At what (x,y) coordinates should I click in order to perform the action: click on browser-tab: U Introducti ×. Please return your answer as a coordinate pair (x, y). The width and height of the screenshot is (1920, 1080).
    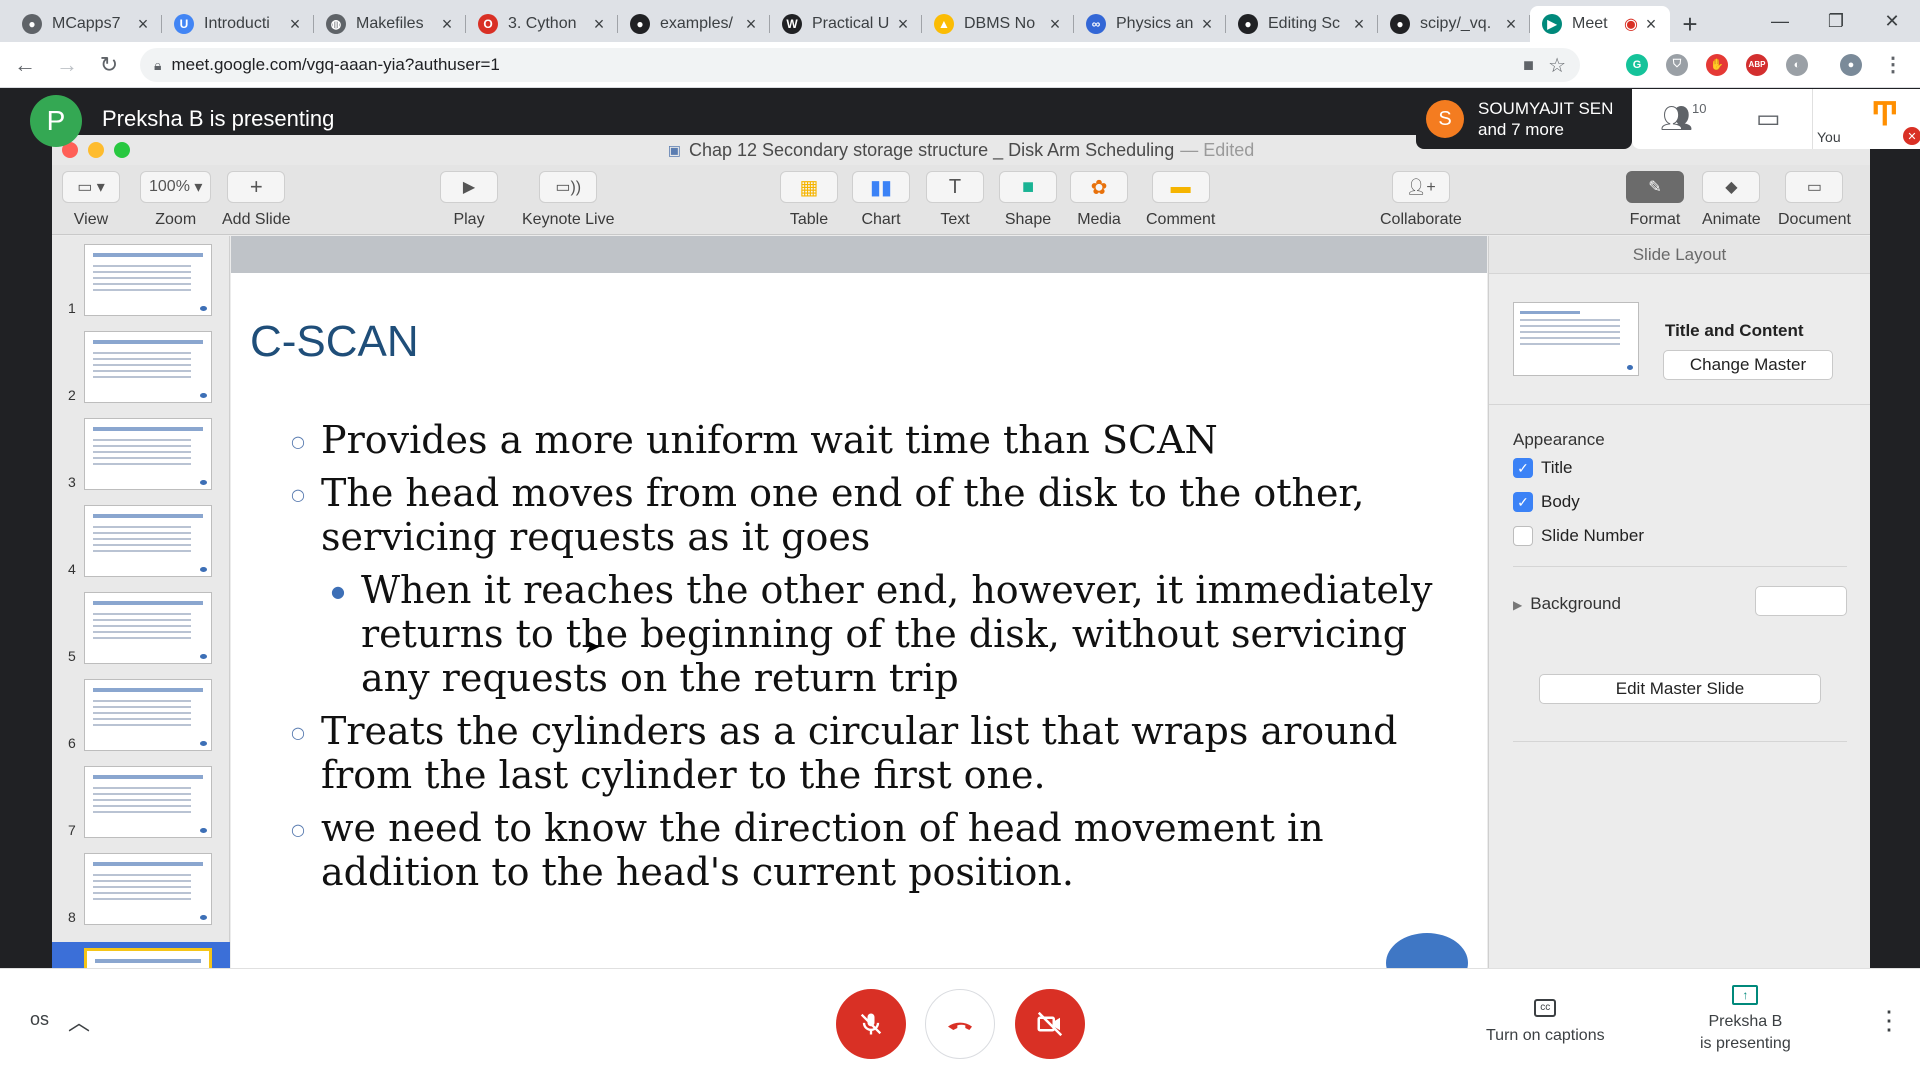
    Looking at the image, I should click on (238, 24).